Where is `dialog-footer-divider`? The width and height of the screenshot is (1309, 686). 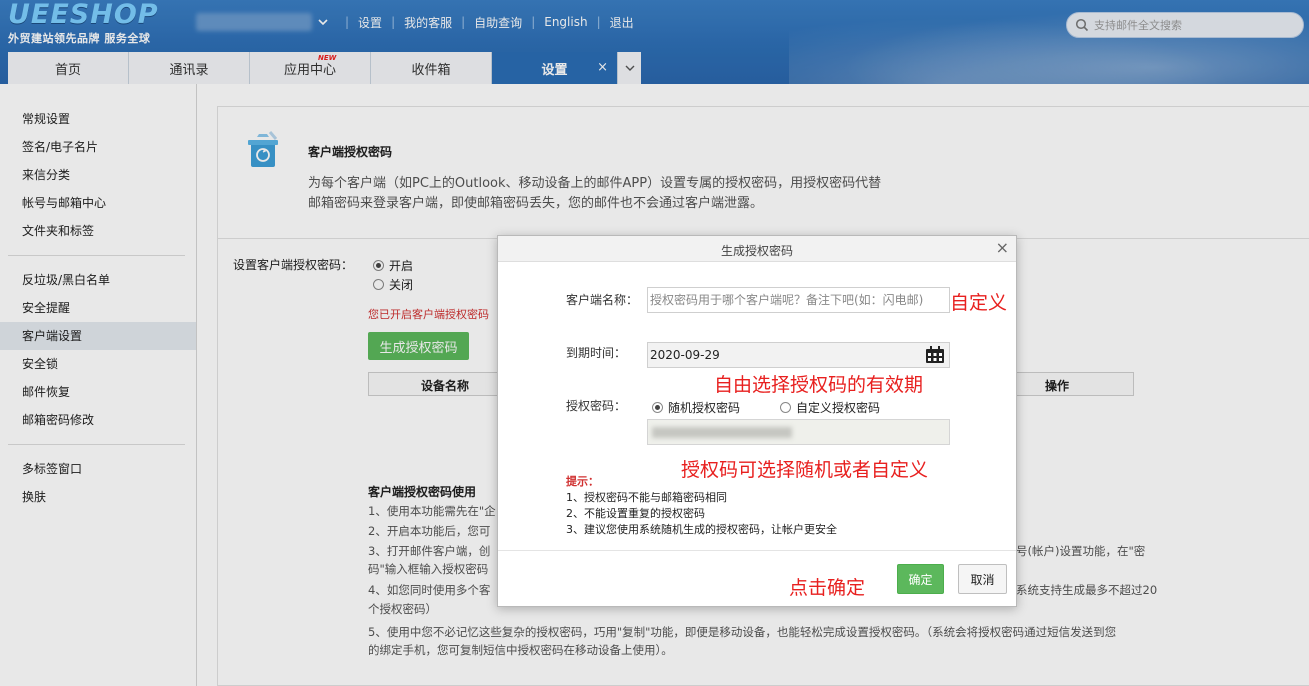
dialog-footer-divider is located at coordinates (757, 550).